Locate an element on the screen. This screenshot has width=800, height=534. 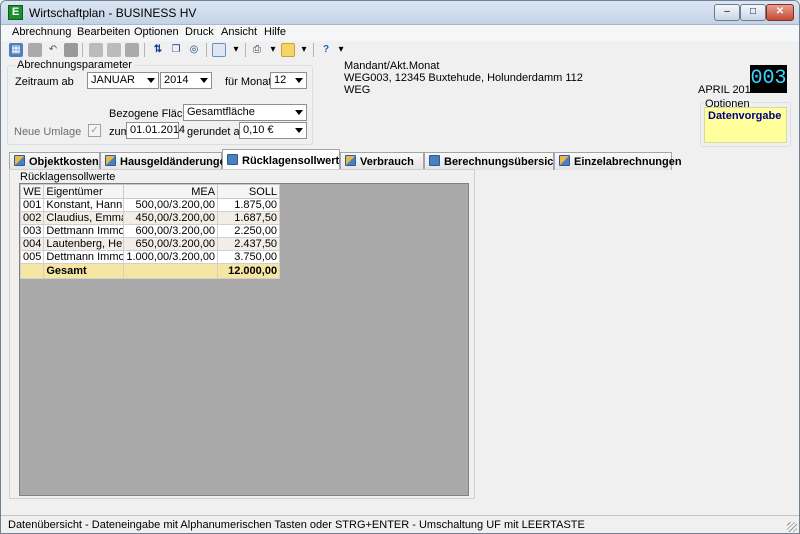
cell-mea: 1.000,00/3.200,00 is located at coordinates (171, 257).